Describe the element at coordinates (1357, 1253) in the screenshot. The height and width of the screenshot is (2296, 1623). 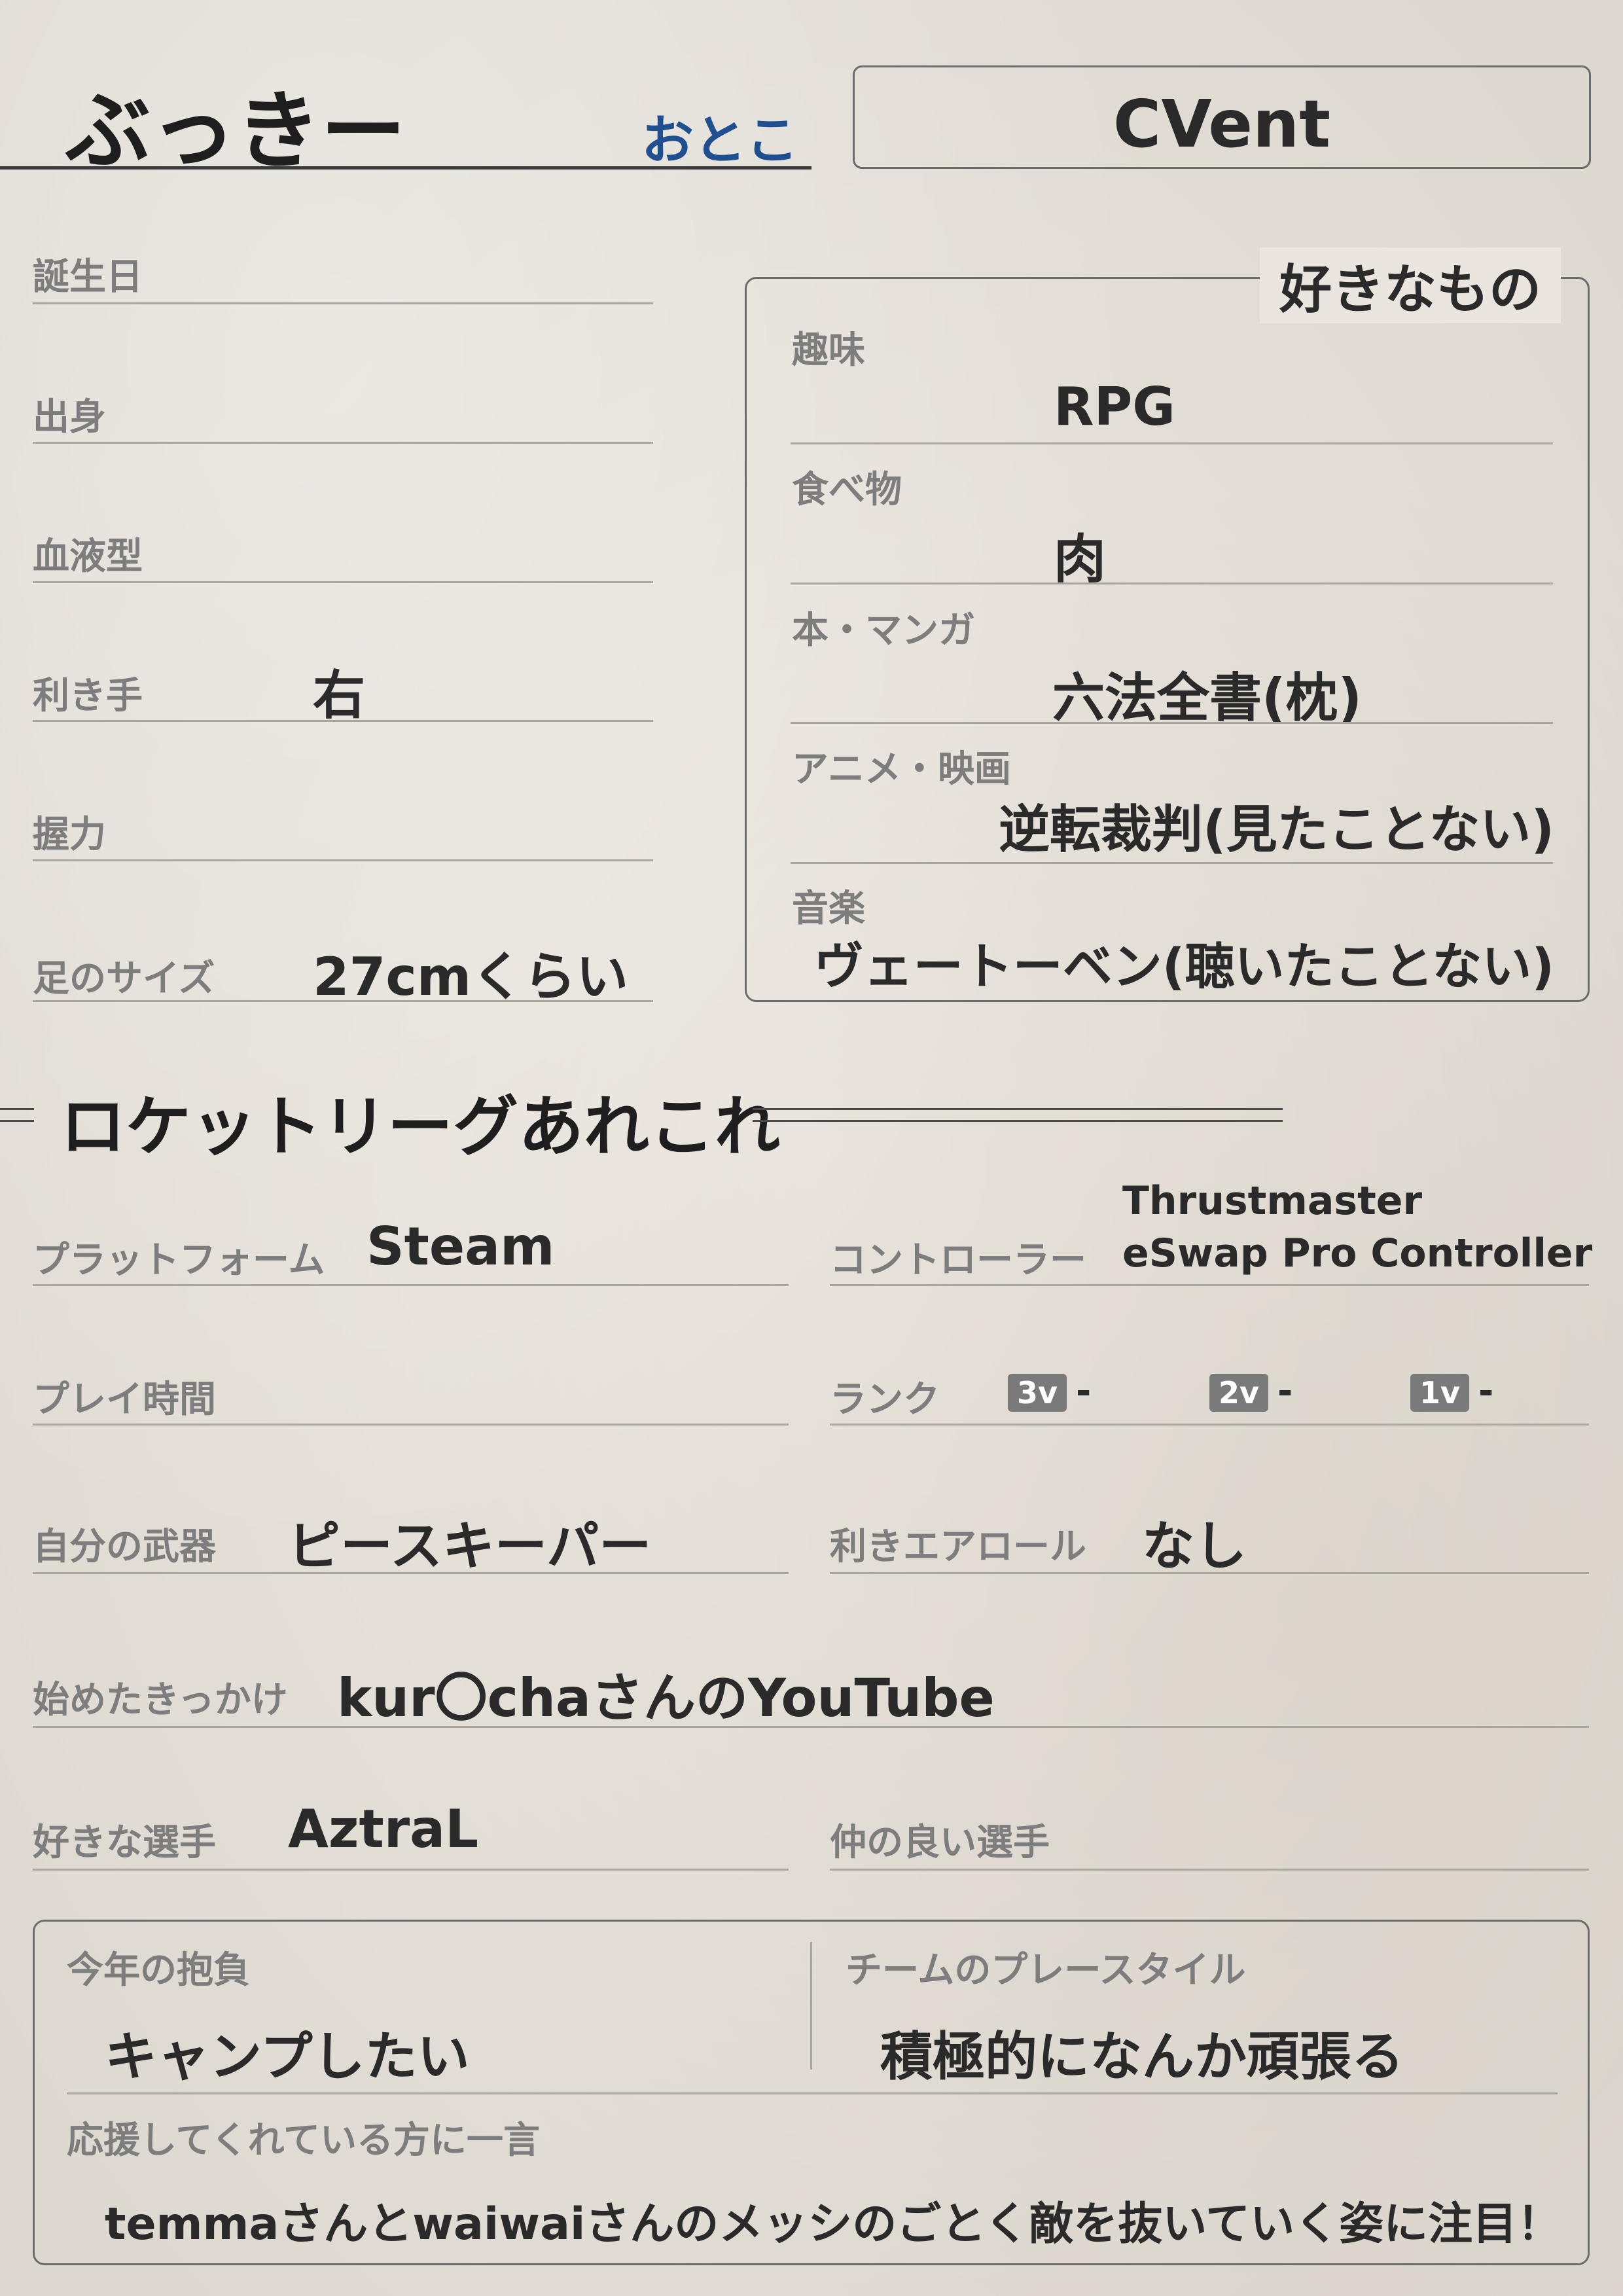
I see `controller-value-line2: eSwap Pro Controller` at that location.